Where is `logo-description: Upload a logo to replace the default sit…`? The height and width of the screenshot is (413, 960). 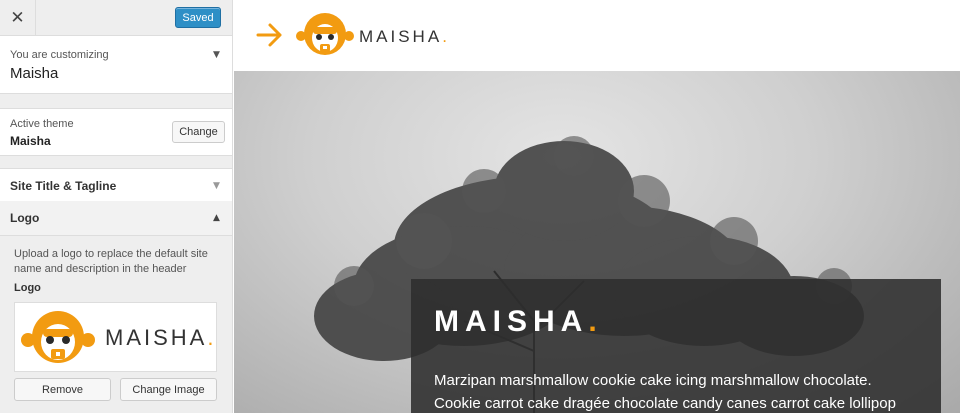
logo-description: Upload a logo to replace the default sit… is located at coordinates (111, 261).